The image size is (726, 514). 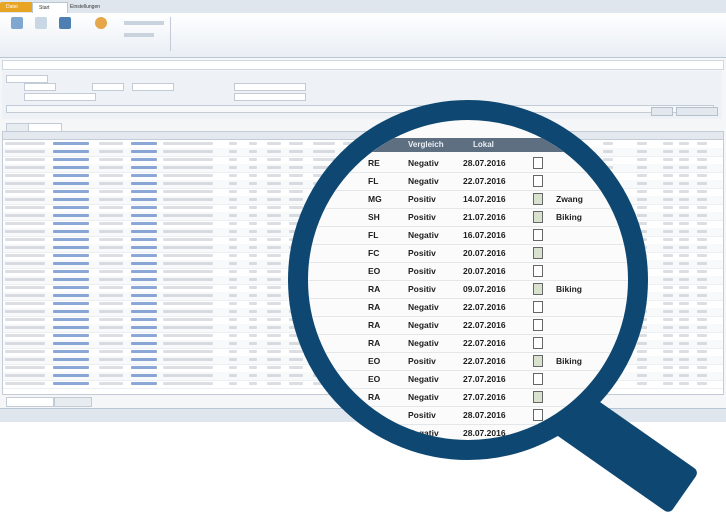 I want to click on lens-row: EO Positiv 22.07.2016 Biking, so click(x=468, y=361).